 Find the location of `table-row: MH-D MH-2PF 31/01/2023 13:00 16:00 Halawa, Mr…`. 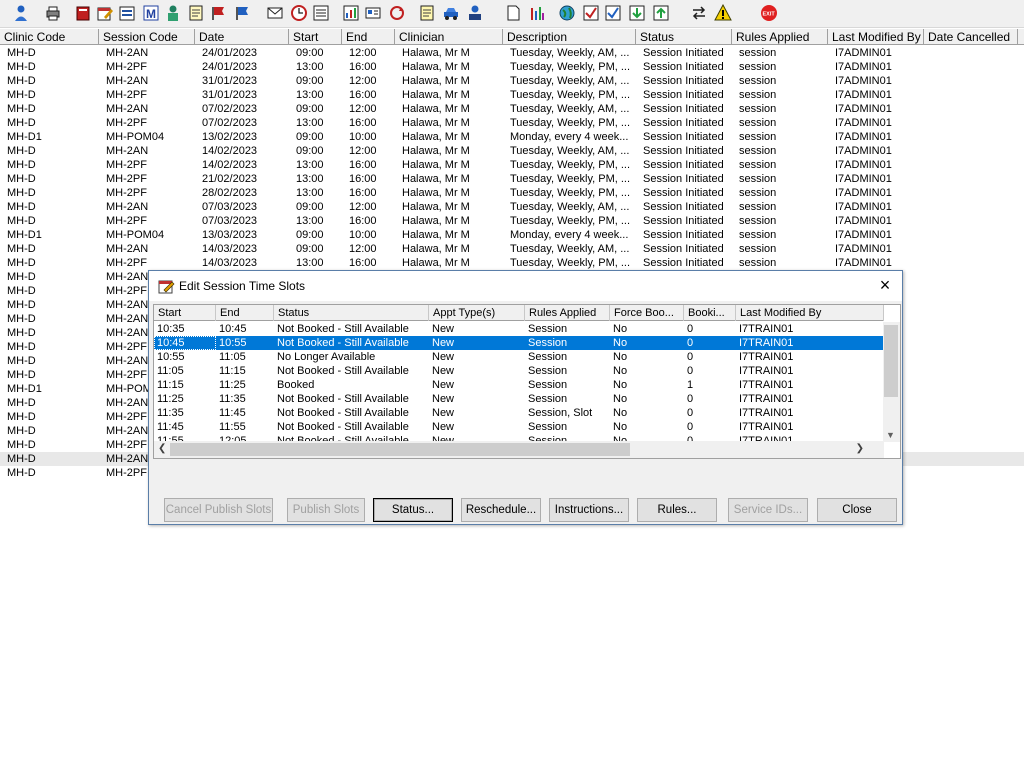

table-row: MH-D MH-2PF 31/01/2023 13:00 16:00 Halawa, Mr… is located at coordinates (512, 95).